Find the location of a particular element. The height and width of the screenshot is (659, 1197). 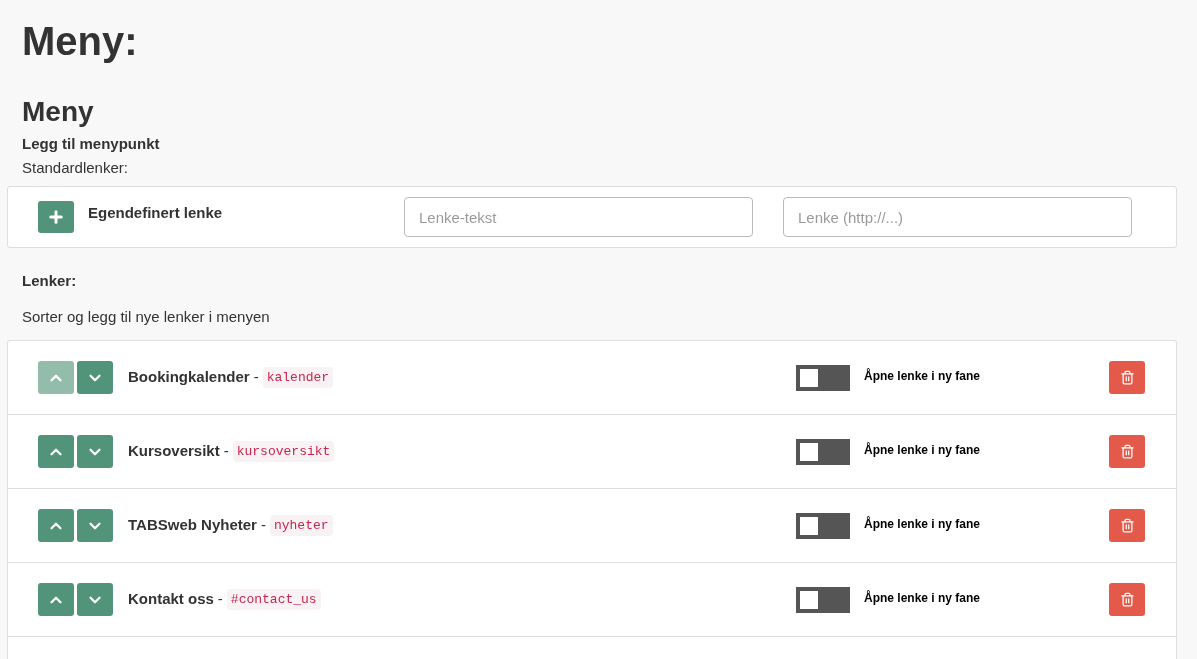

standard-label: Standardlenker: is located at coordinates (75, 167).